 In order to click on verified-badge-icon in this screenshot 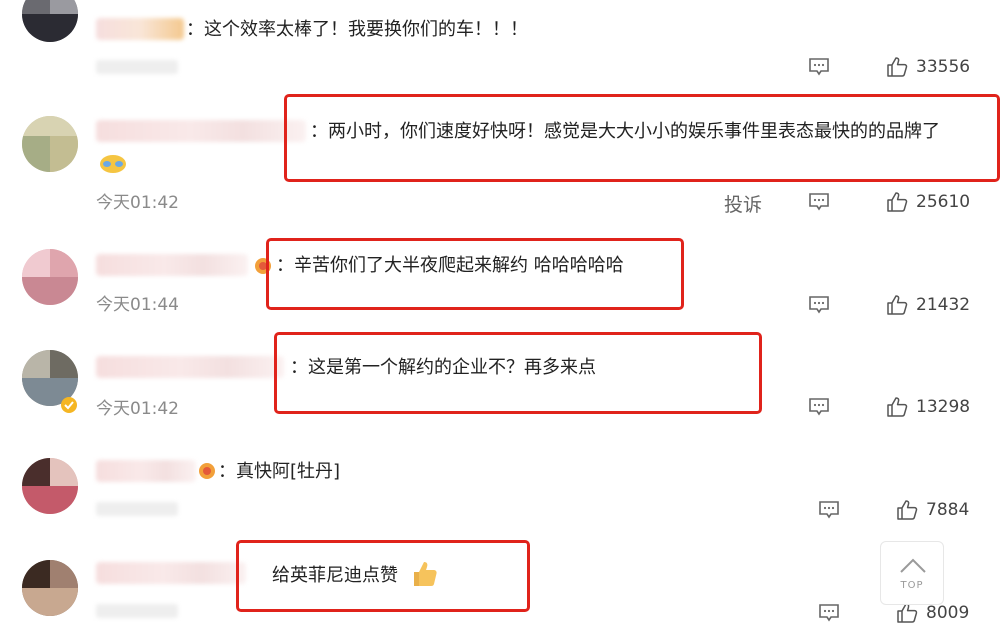, I will do `click(69, 405)`.